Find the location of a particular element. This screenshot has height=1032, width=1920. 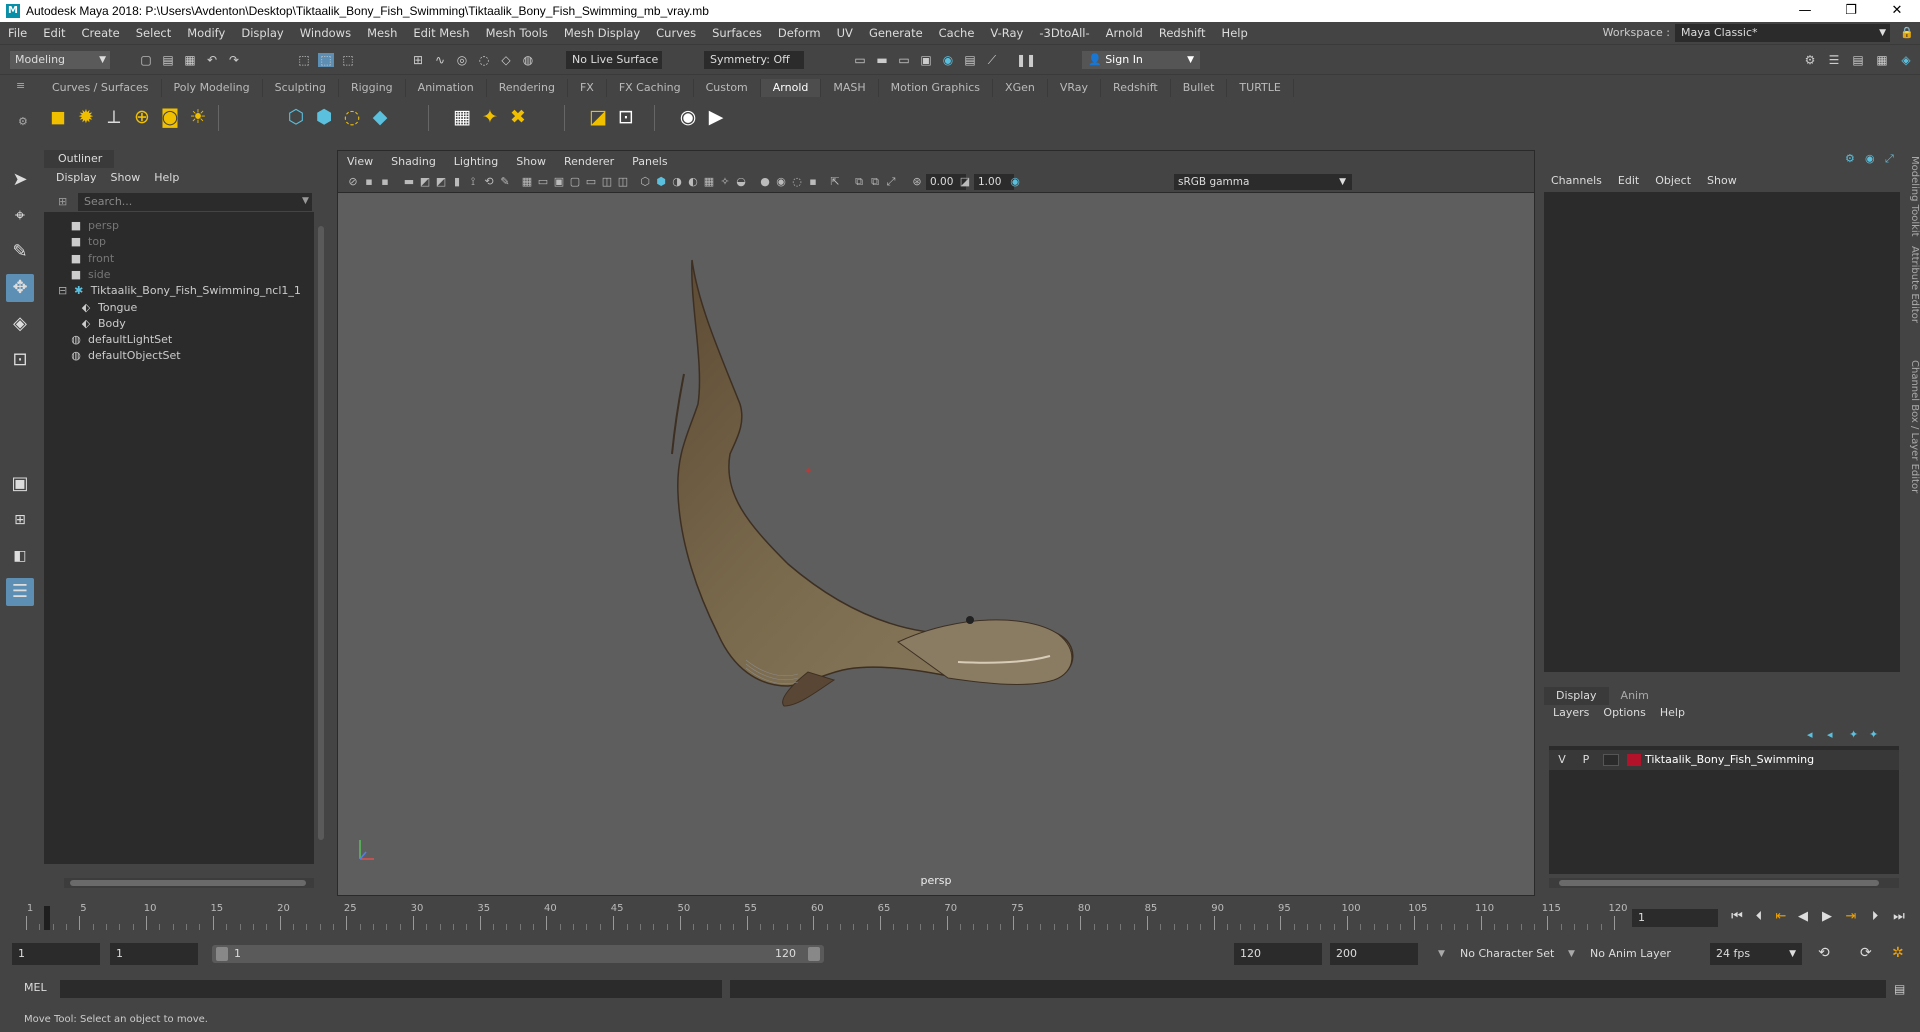

wireframe-icon: ◫ is located at coordinates (607, 182).